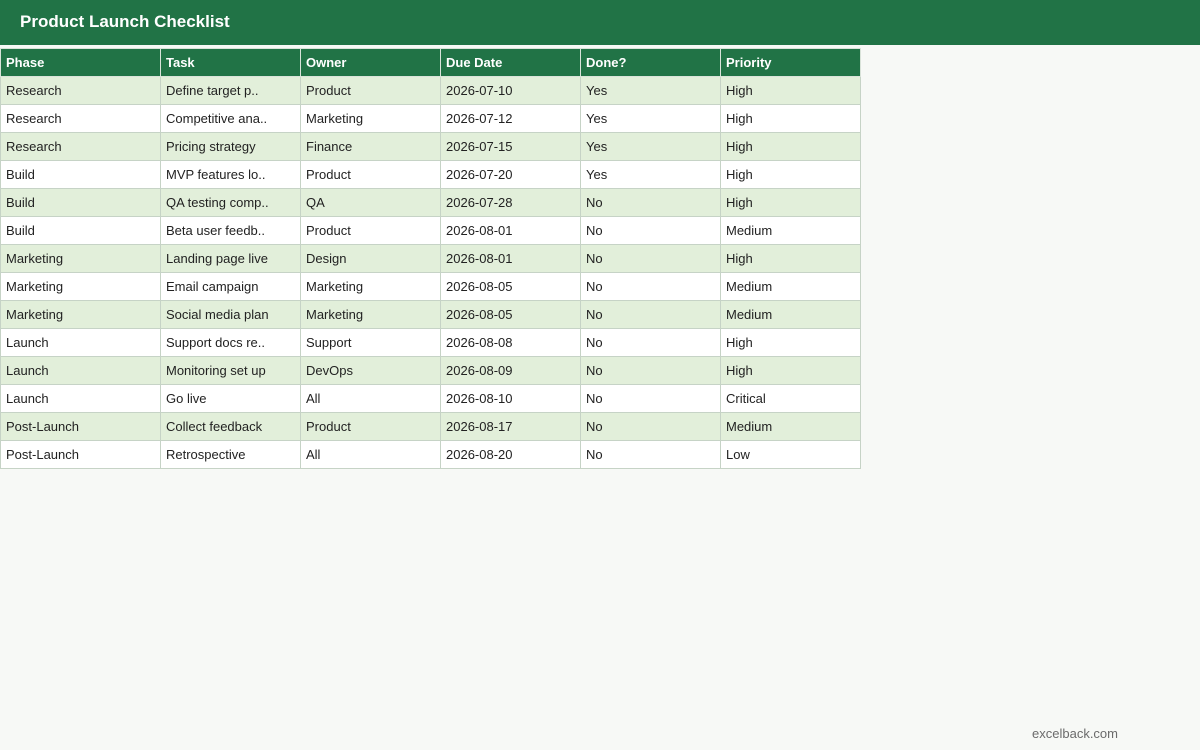 The width and height of the screenshot is (1200, 750). Describe the element at coordinates (230, 454) in the screenshot. I see `cell-task: Retrospective` at that location.